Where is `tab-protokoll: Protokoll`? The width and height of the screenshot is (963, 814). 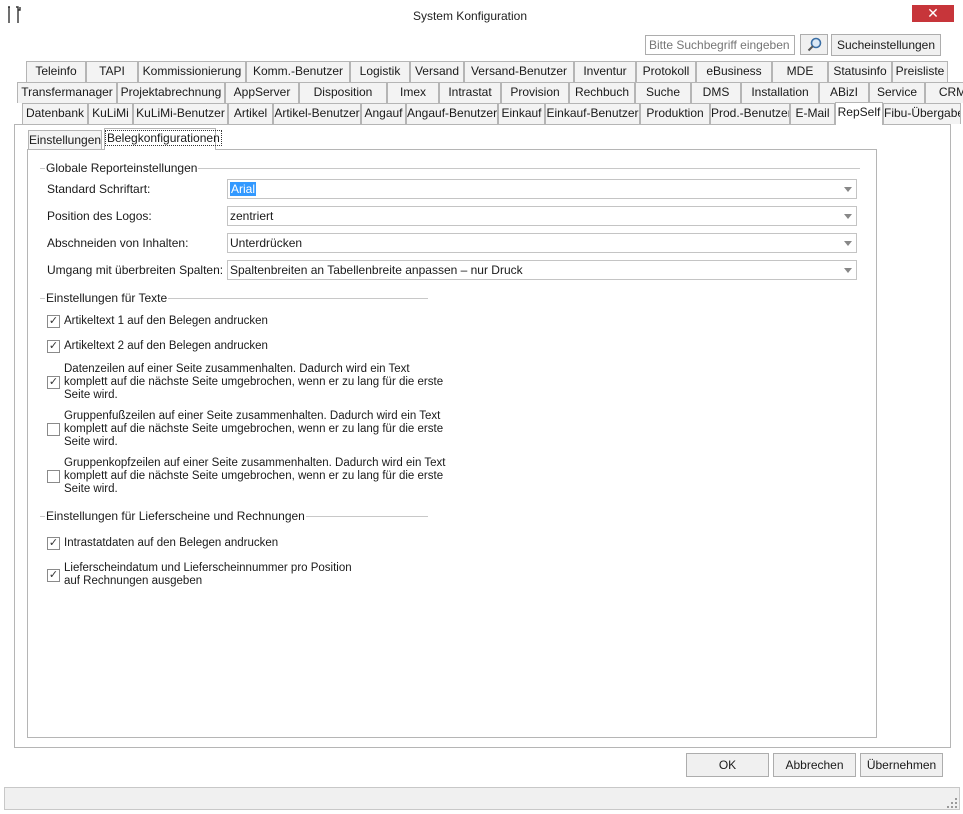 tab-protokoll: Protokoll is located at coordinates (666, 71).